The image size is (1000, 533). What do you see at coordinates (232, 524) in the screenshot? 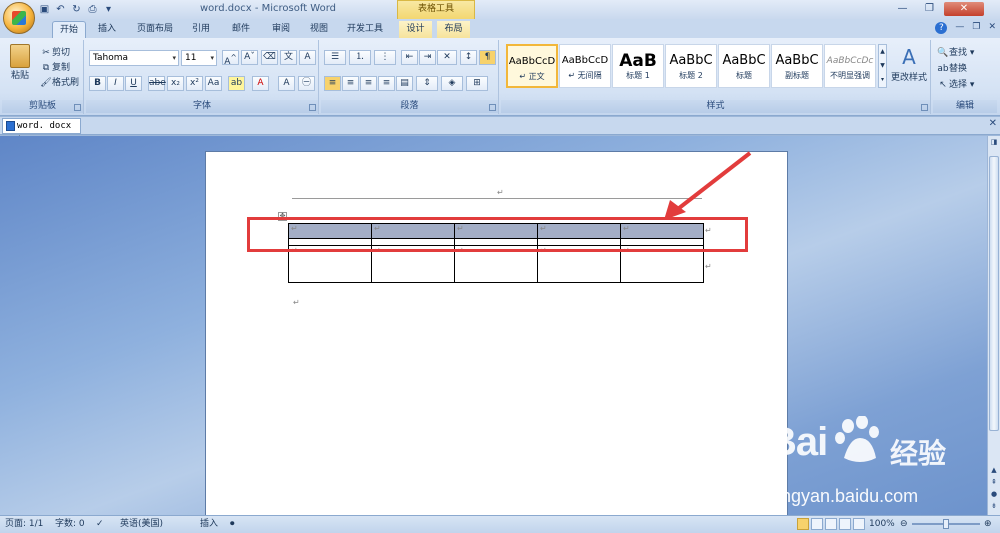
I see `macro-record-icon: ⏺` at bounding box center [232, 524].